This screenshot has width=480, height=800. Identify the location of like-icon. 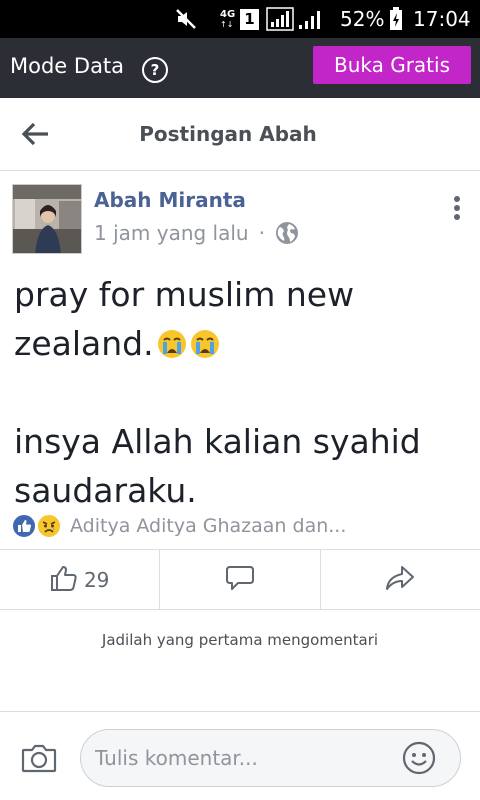
(65, 580).